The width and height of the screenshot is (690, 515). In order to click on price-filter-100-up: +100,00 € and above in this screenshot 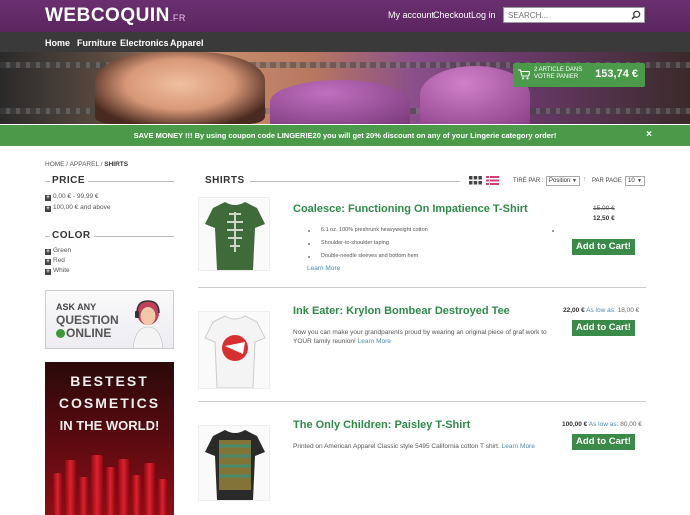, I will do `click(77, 208)`.